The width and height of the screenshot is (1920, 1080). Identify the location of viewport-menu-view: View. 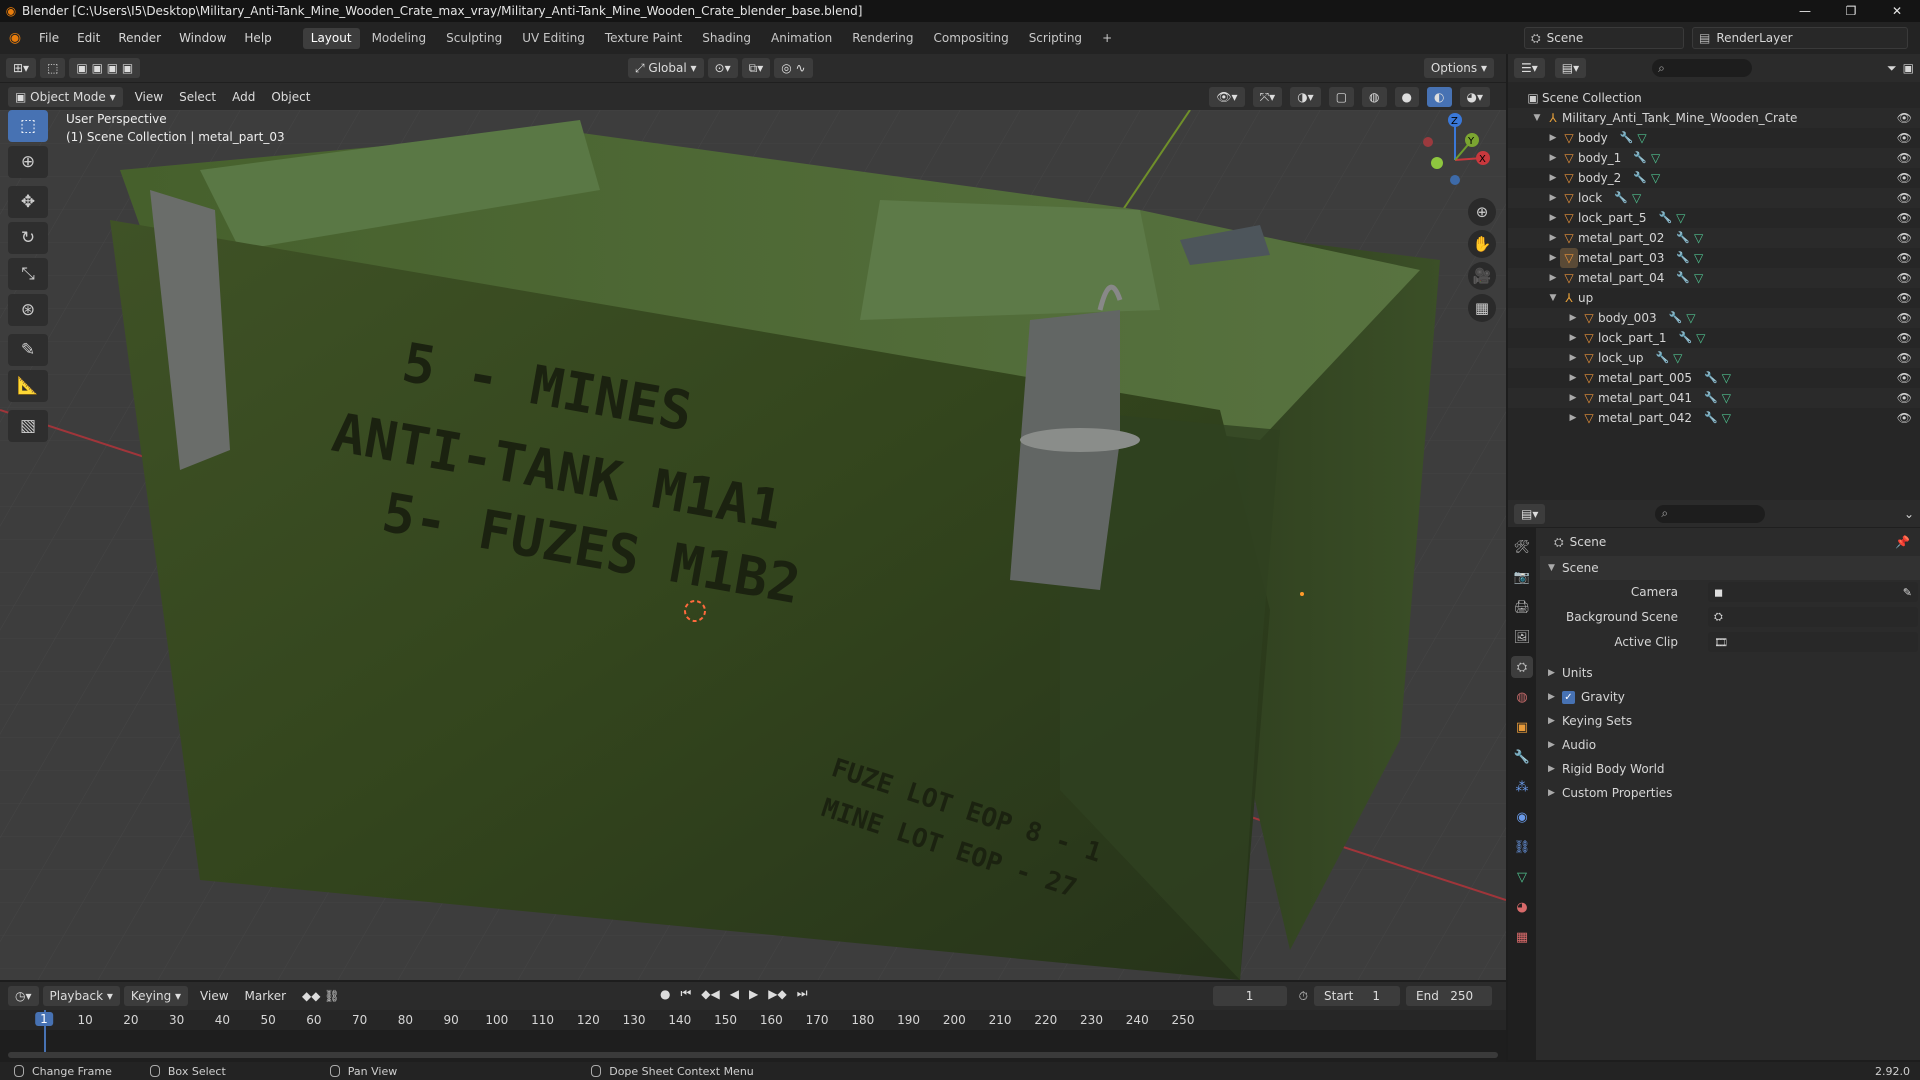
(149, 97).